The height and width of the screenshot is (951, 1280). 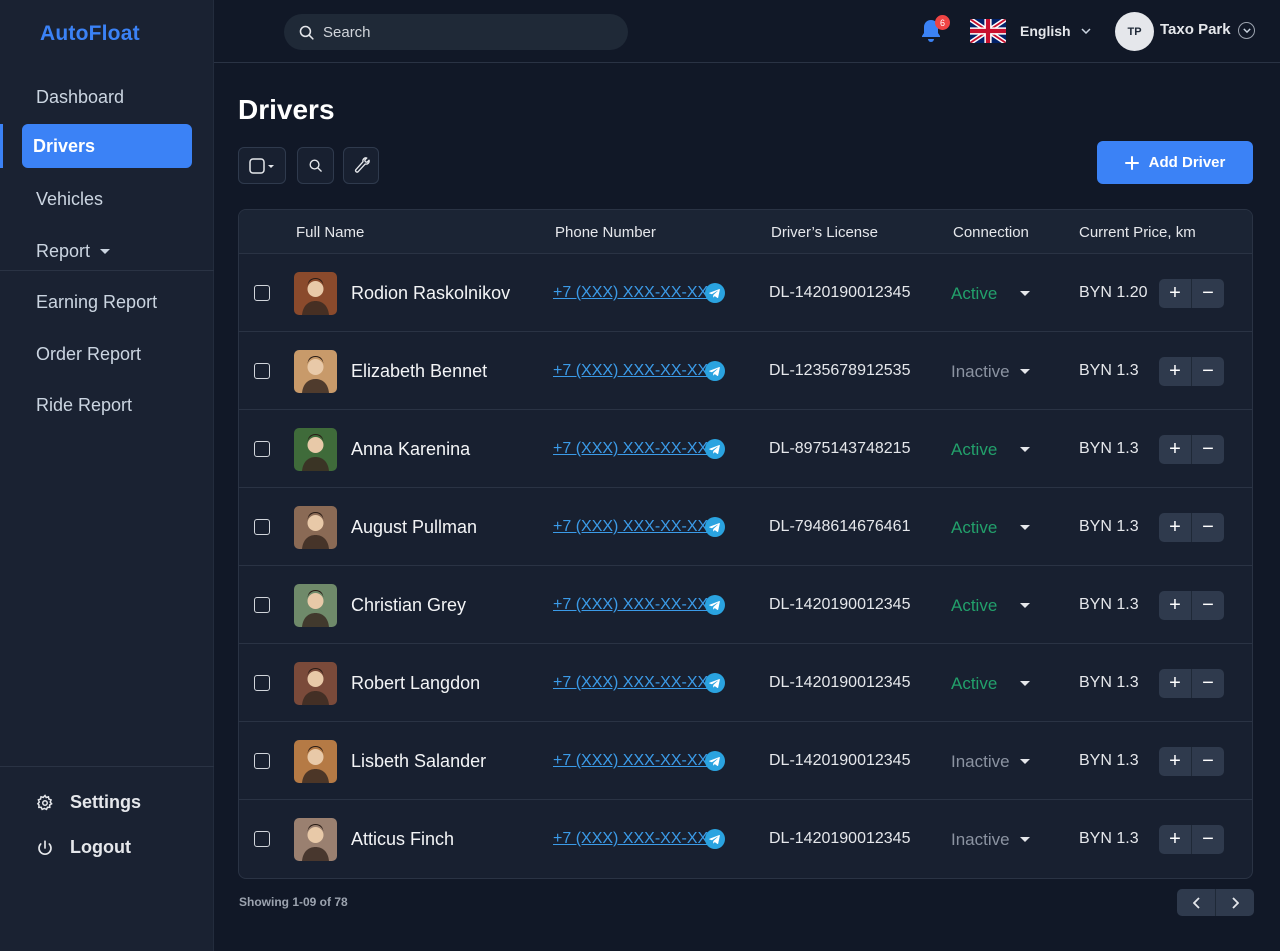 I want to click on column-header-license: Driver’s License, so click(x=824, y=232).